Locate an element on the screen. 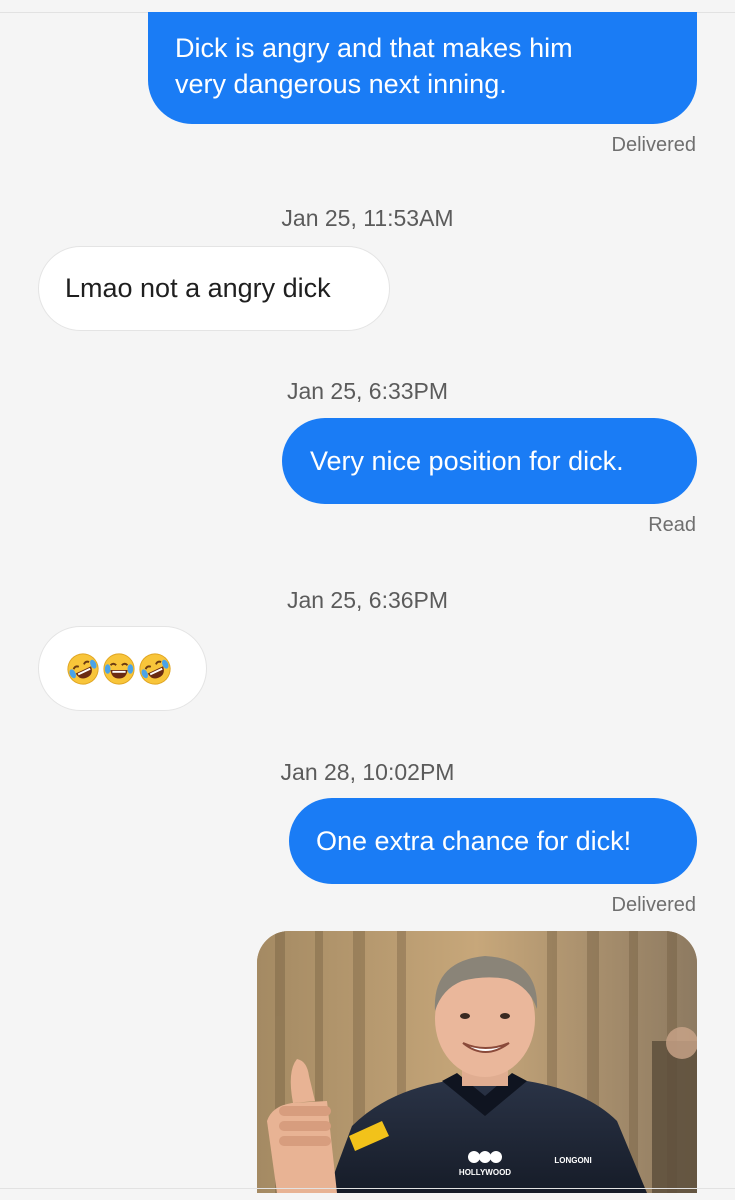 The image size is (735, 1200). message-text: Very nice position for dick. is located at coordinates (467, 461).